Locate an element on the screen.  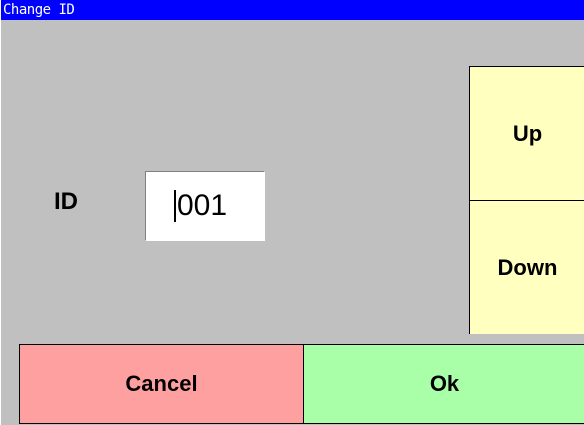
id-spinner: Up Down is located at coordinates (526, 200).